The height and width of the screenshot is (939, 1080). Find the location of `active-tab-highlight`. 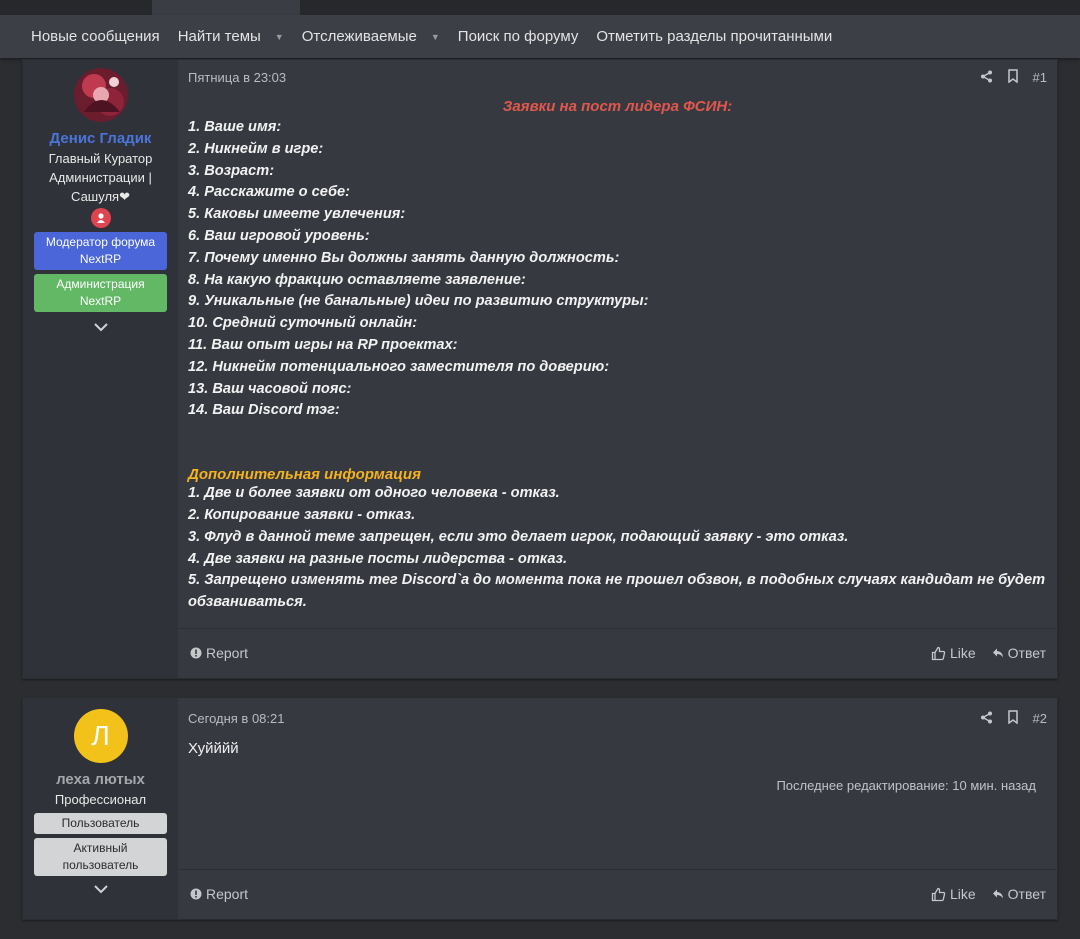

active-tab-highlight is located at coordinates (226, 7).